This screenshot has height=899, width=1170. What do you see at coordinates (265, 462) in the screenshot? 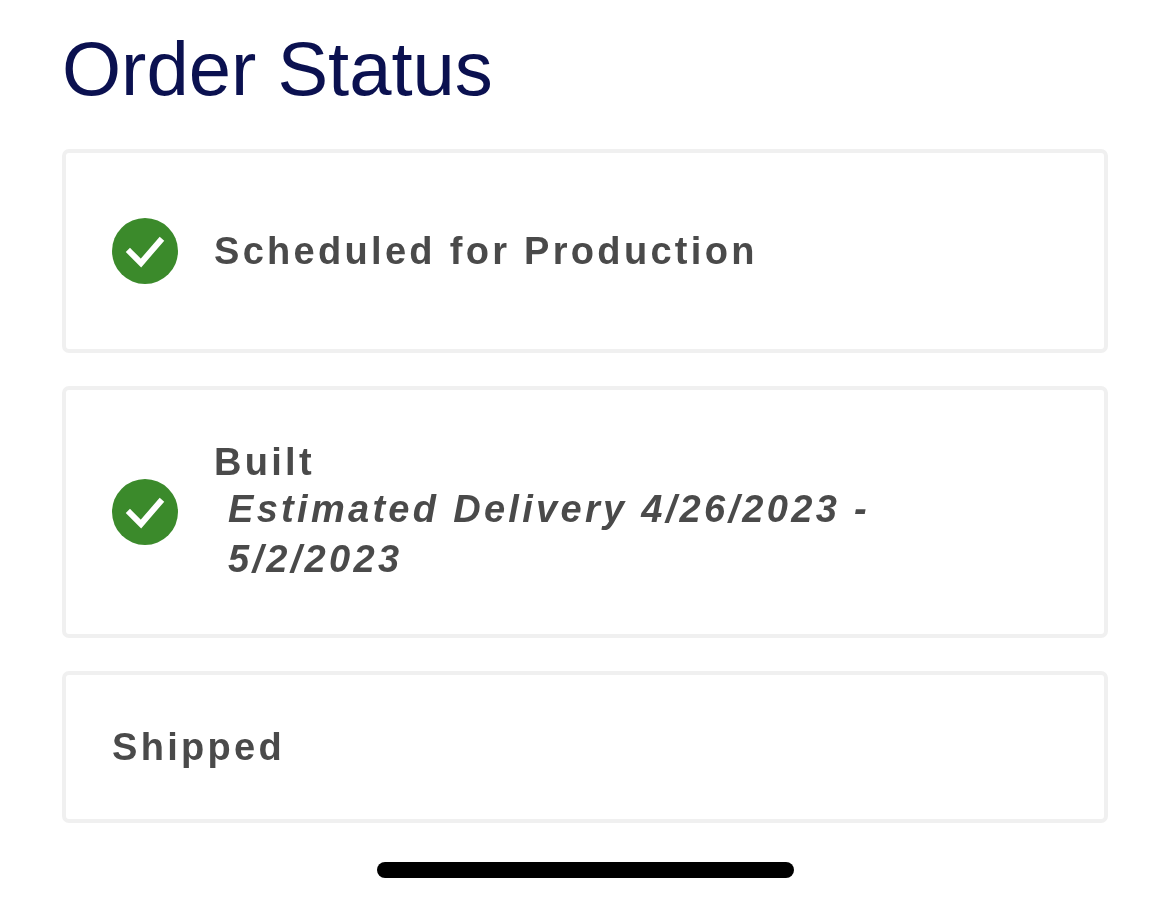
I see `step-label: Built` at bounding box center [265, 462].